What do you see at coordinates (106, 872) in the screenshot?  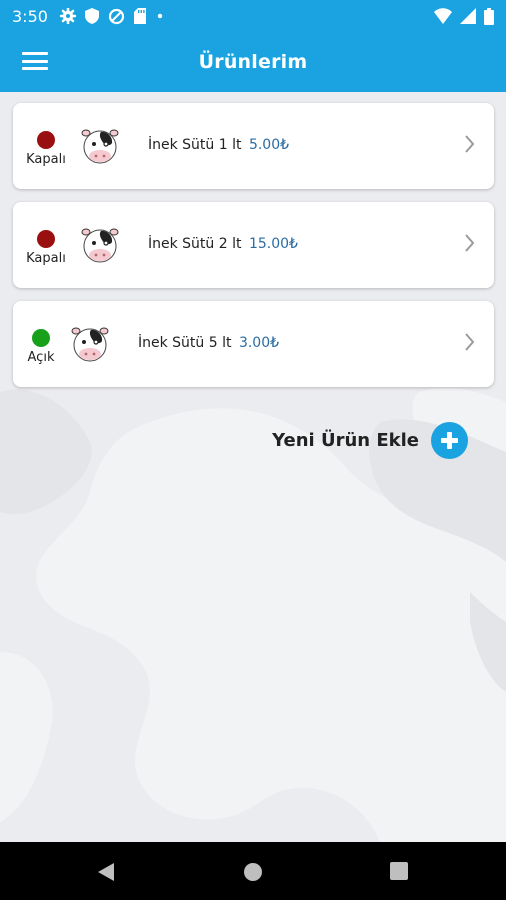 I see `back-icon` at bounding box center [106, 872].